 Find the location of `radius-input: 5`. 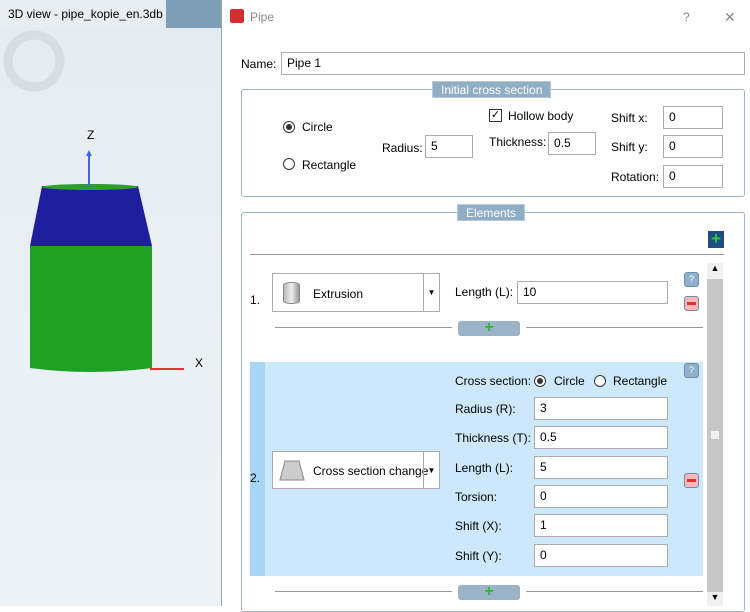

radius-input: 5 is located at coordinates (449, 146).